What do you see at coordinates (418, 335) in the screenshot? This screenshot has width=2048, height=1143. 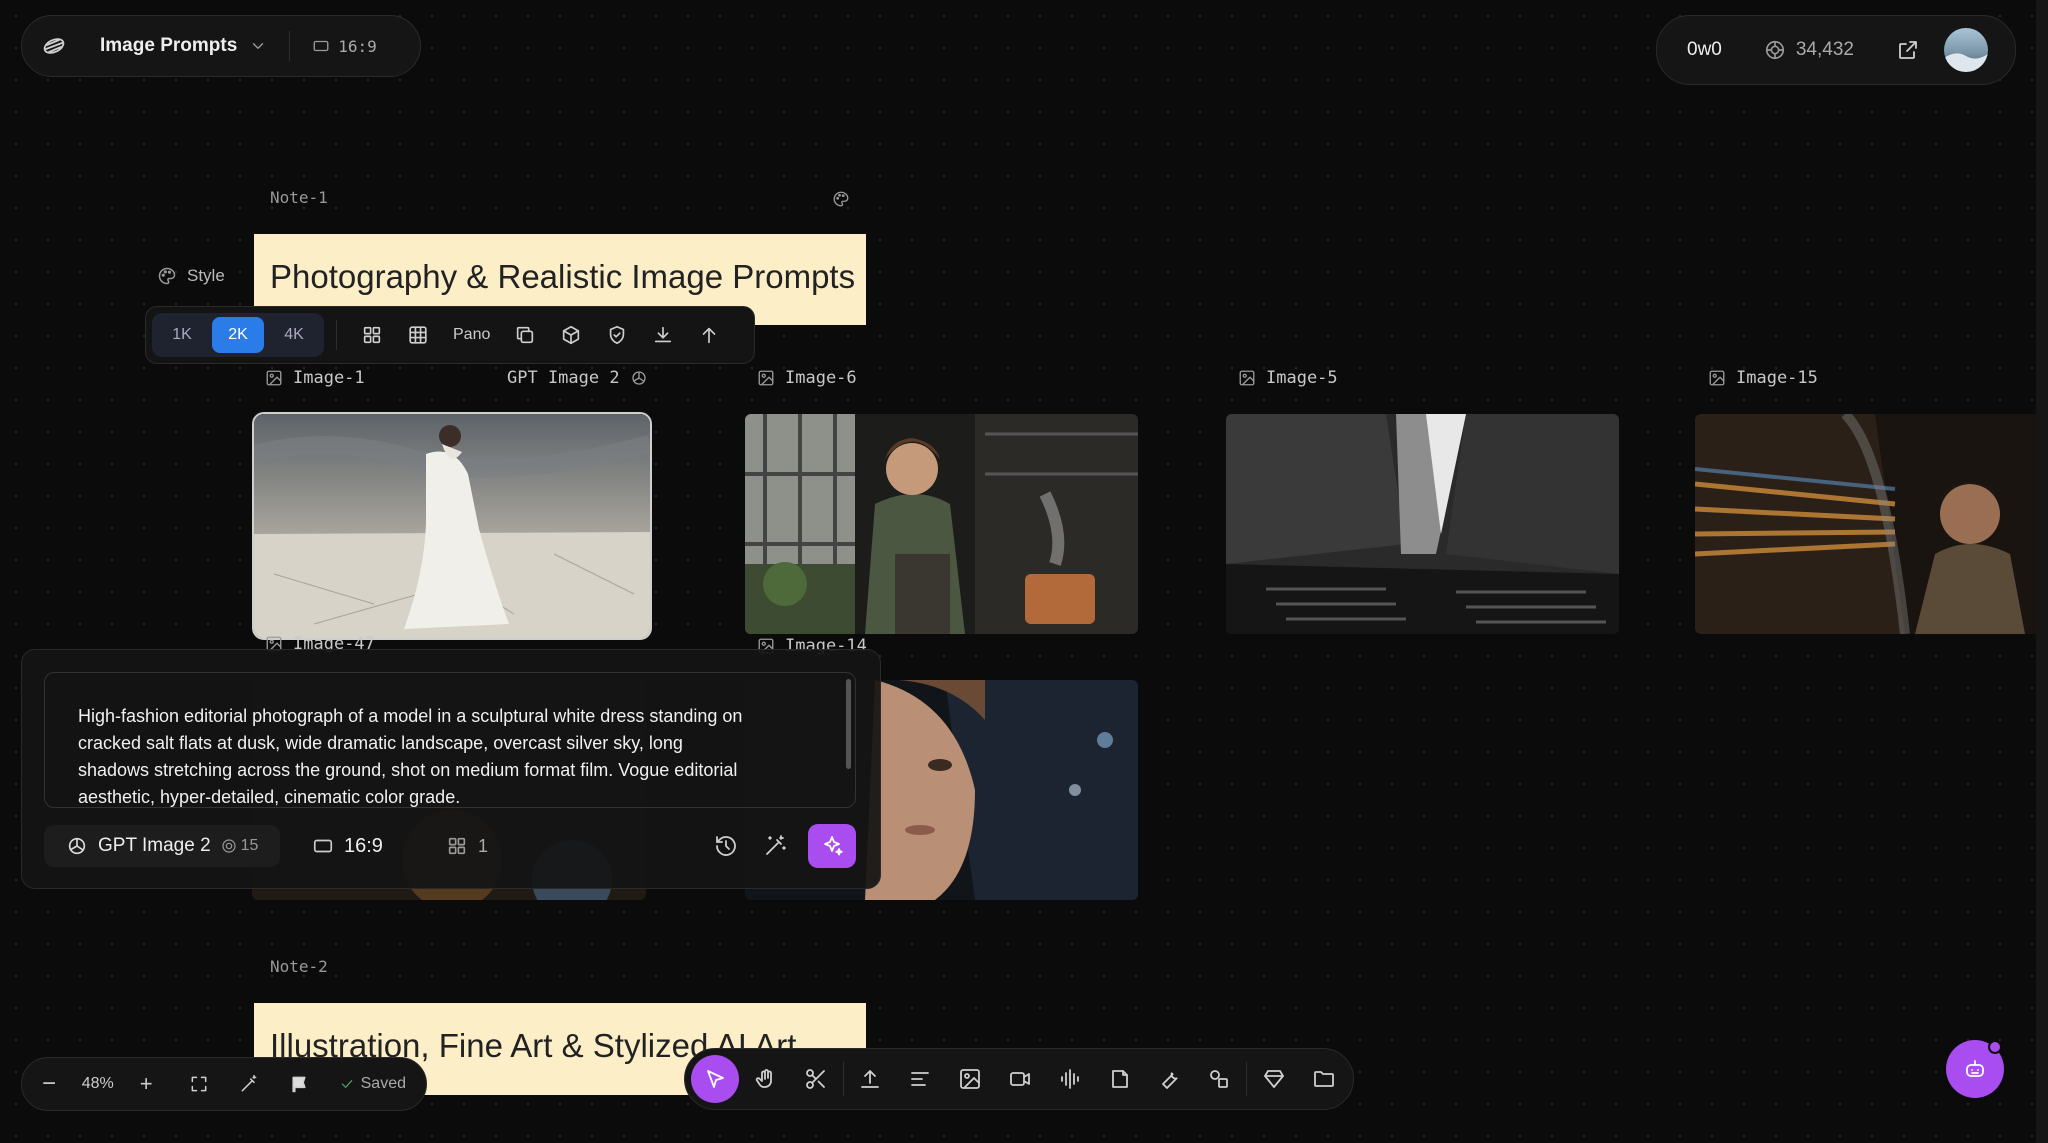 I see `grid-3x3-icon` at bounding box center [418, 335].